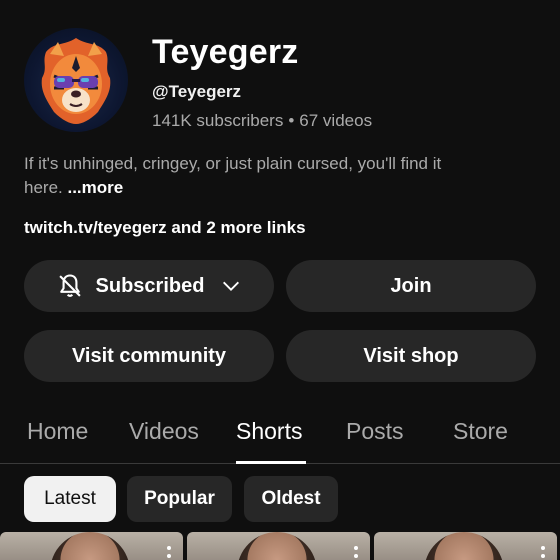 This screenshot has width=560, height=560. Describe the element at coordinates (165, 228) in the screenshot. I see `channel-links: twitch.tv/teyegerz and 2 more links` at that location.